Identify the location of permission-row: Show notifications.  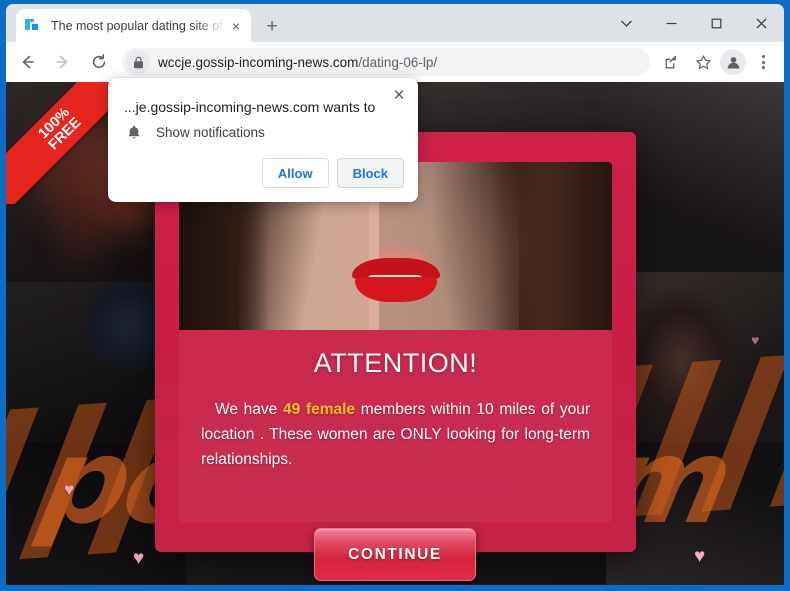
(195, 132).